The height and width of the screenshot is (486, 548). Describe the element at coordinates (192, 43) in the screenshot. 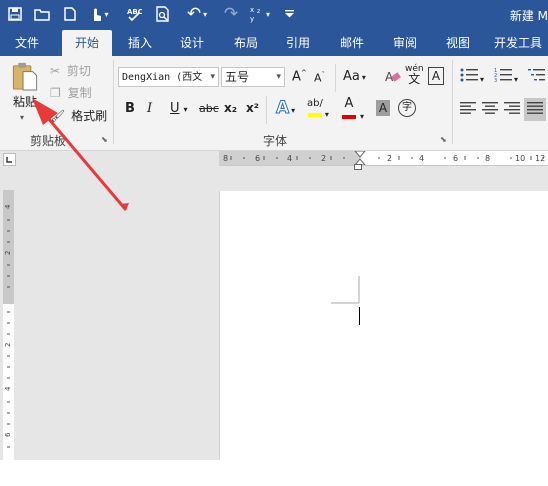

I see `tab-design: 设计` at that location.